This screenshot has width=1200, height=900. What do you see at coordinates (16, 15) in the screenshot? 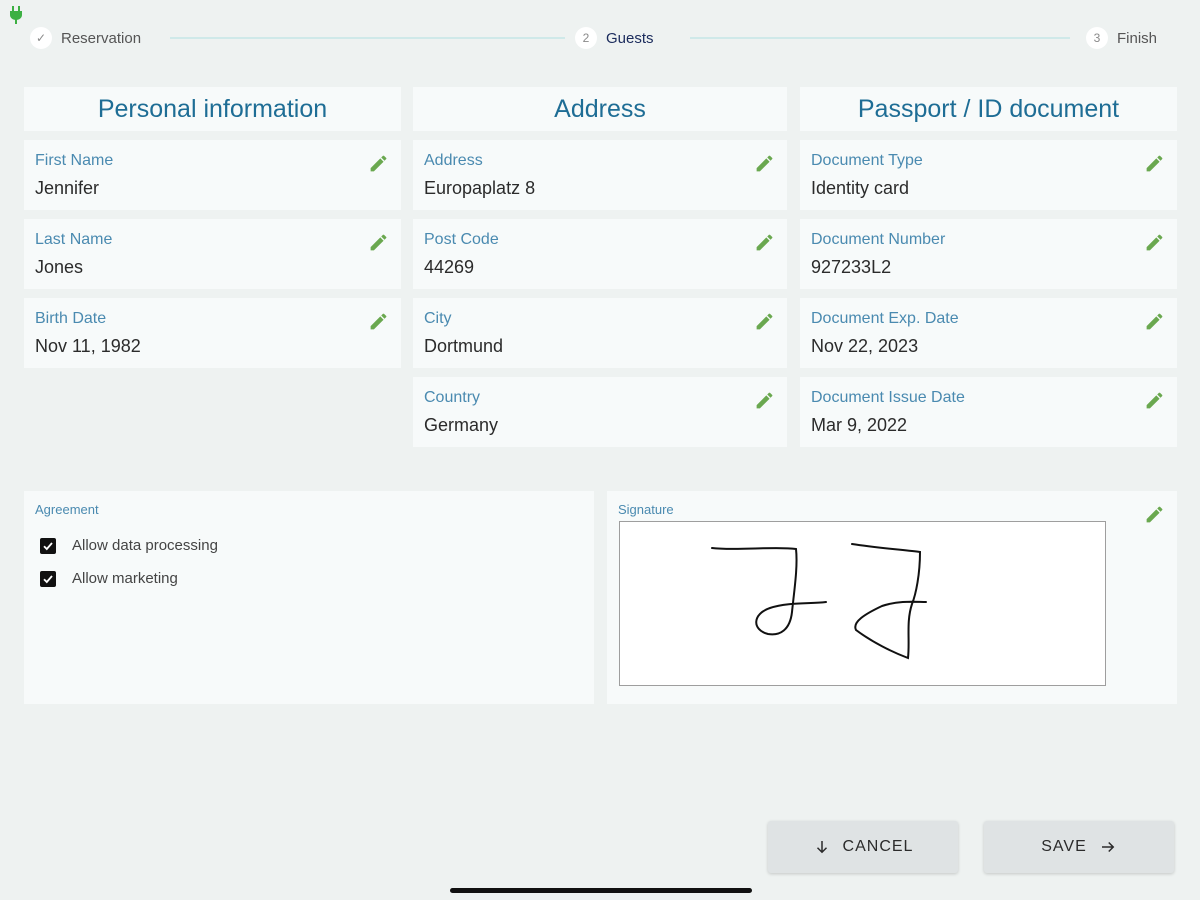
I see `plug-icon` at bounding box center [16, 15].